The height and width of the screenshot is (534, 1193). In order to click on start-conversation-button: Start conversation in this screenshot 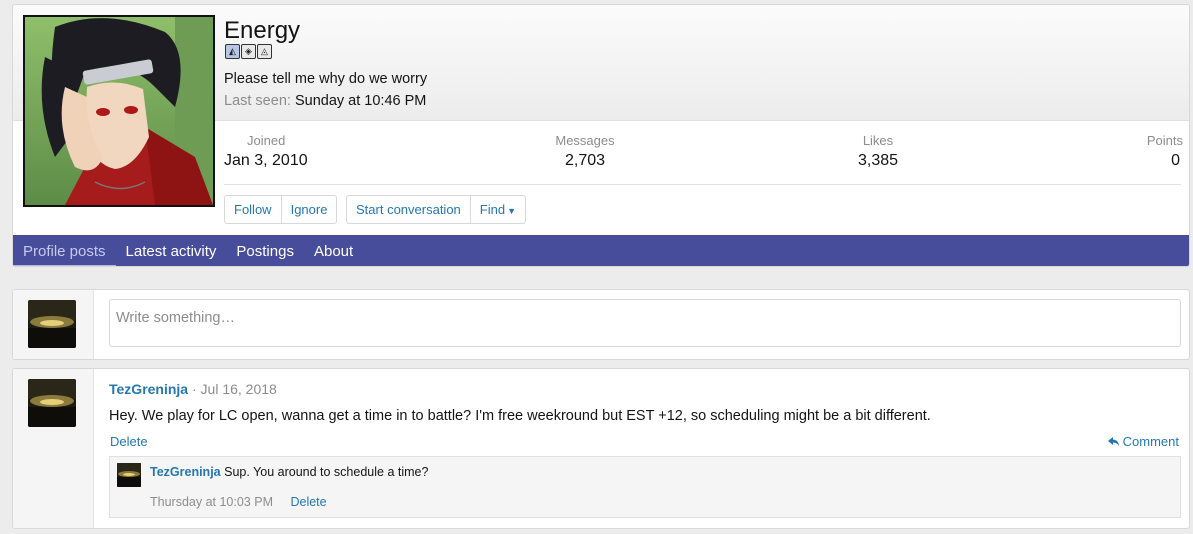, I will do `click(408, 209)`.